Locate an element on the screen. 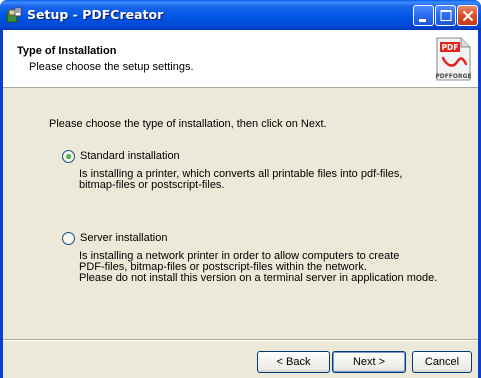 Image resolution: width=481 pixels, height=378 pixels. radio-selected-dot is located at coordinates (68, 156).